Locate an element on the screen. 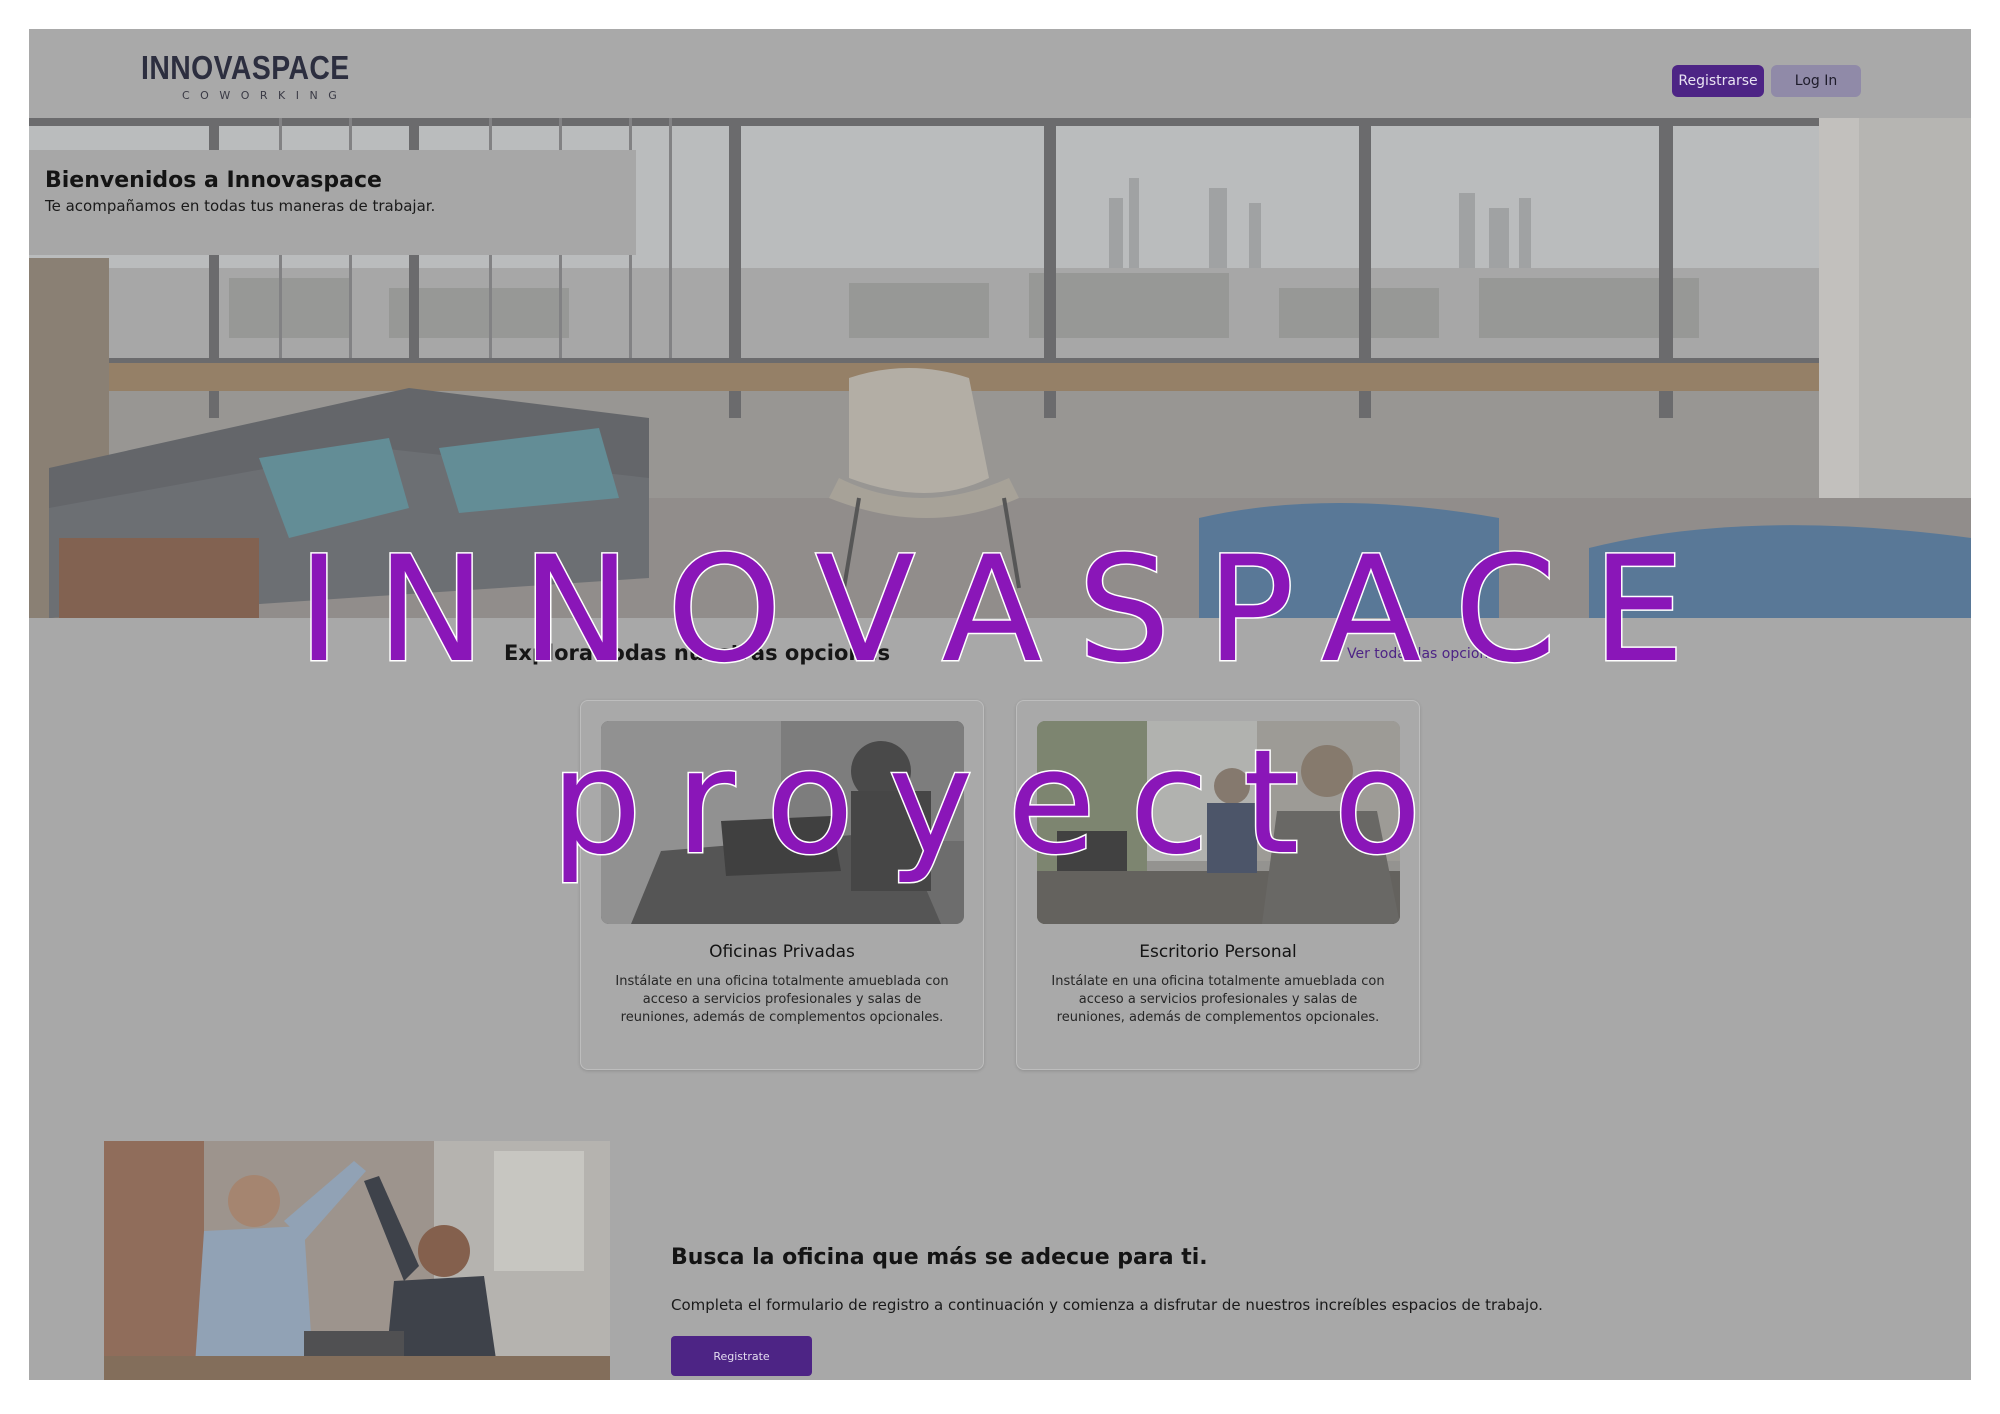 This screenshot has width=2000, height=1414. card-title: Escritorio Personal is located at coordinates (1218, 952).